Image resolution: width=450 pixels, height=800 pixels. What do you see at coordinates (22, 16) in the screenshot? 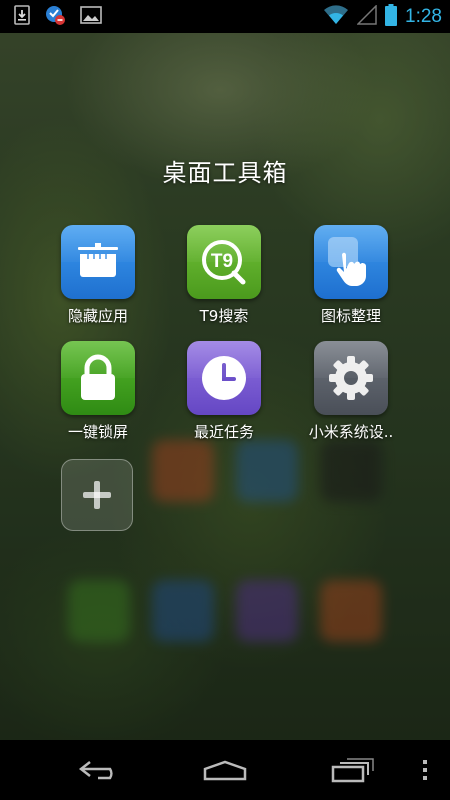
I see `download-icon` at bounding box center [22, 16].